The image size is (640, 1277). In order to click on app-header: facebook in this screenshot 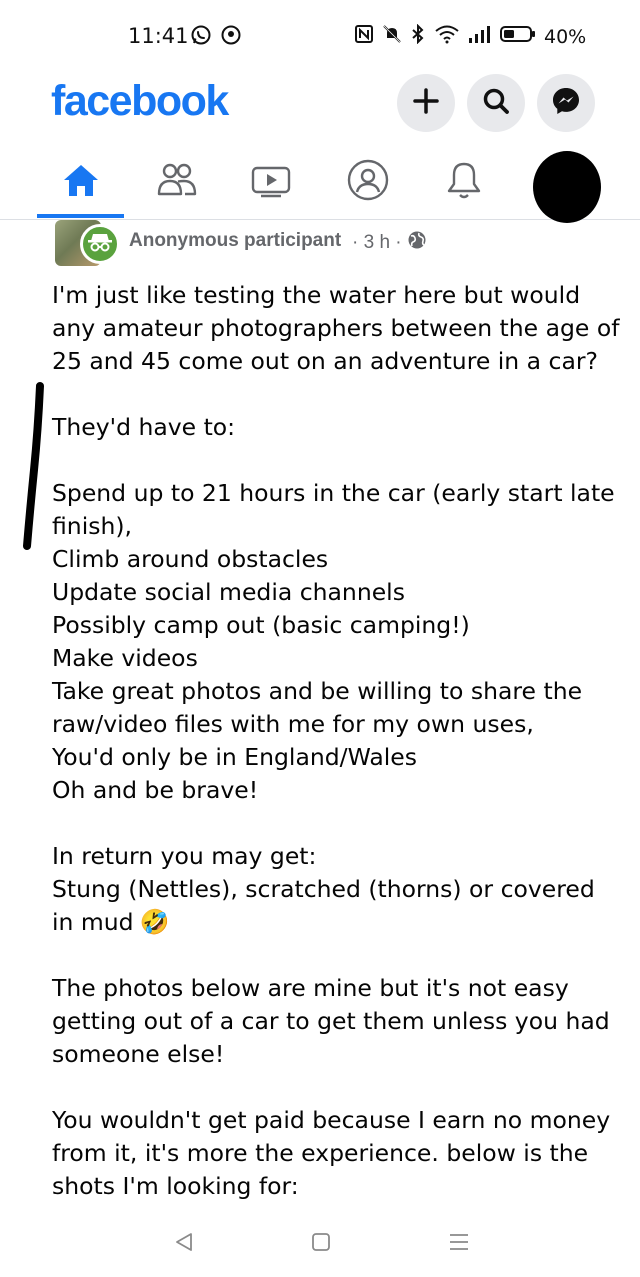, I will do `click(320, 107)`.